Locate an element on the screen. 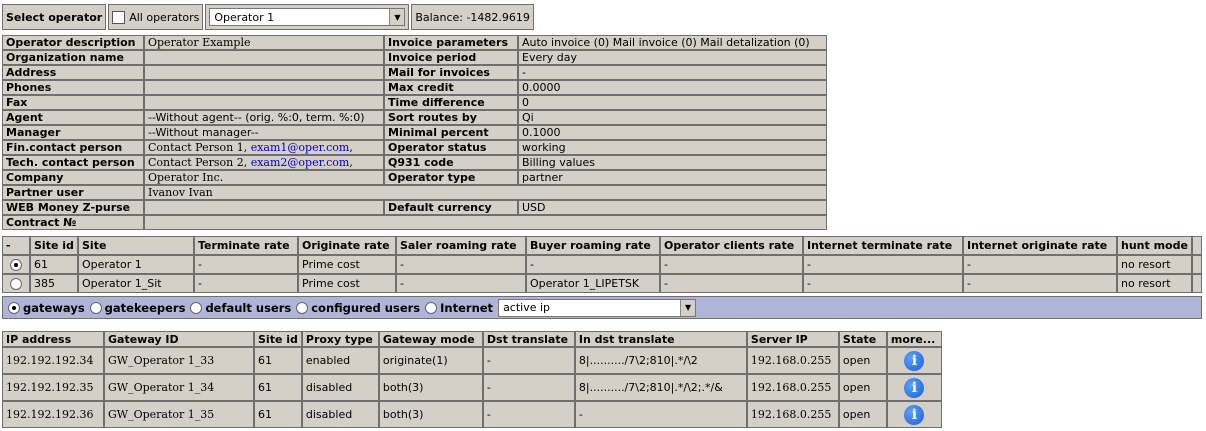 The width and height of the screenshot is (1206, 431). field-value: Operator Example is located at coordinates (264, 42).